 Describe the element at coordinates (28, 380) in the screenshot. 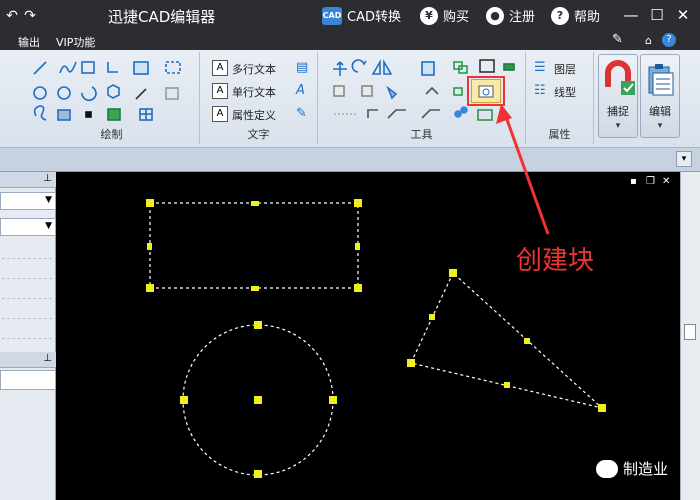

I see `left-field` at that location.